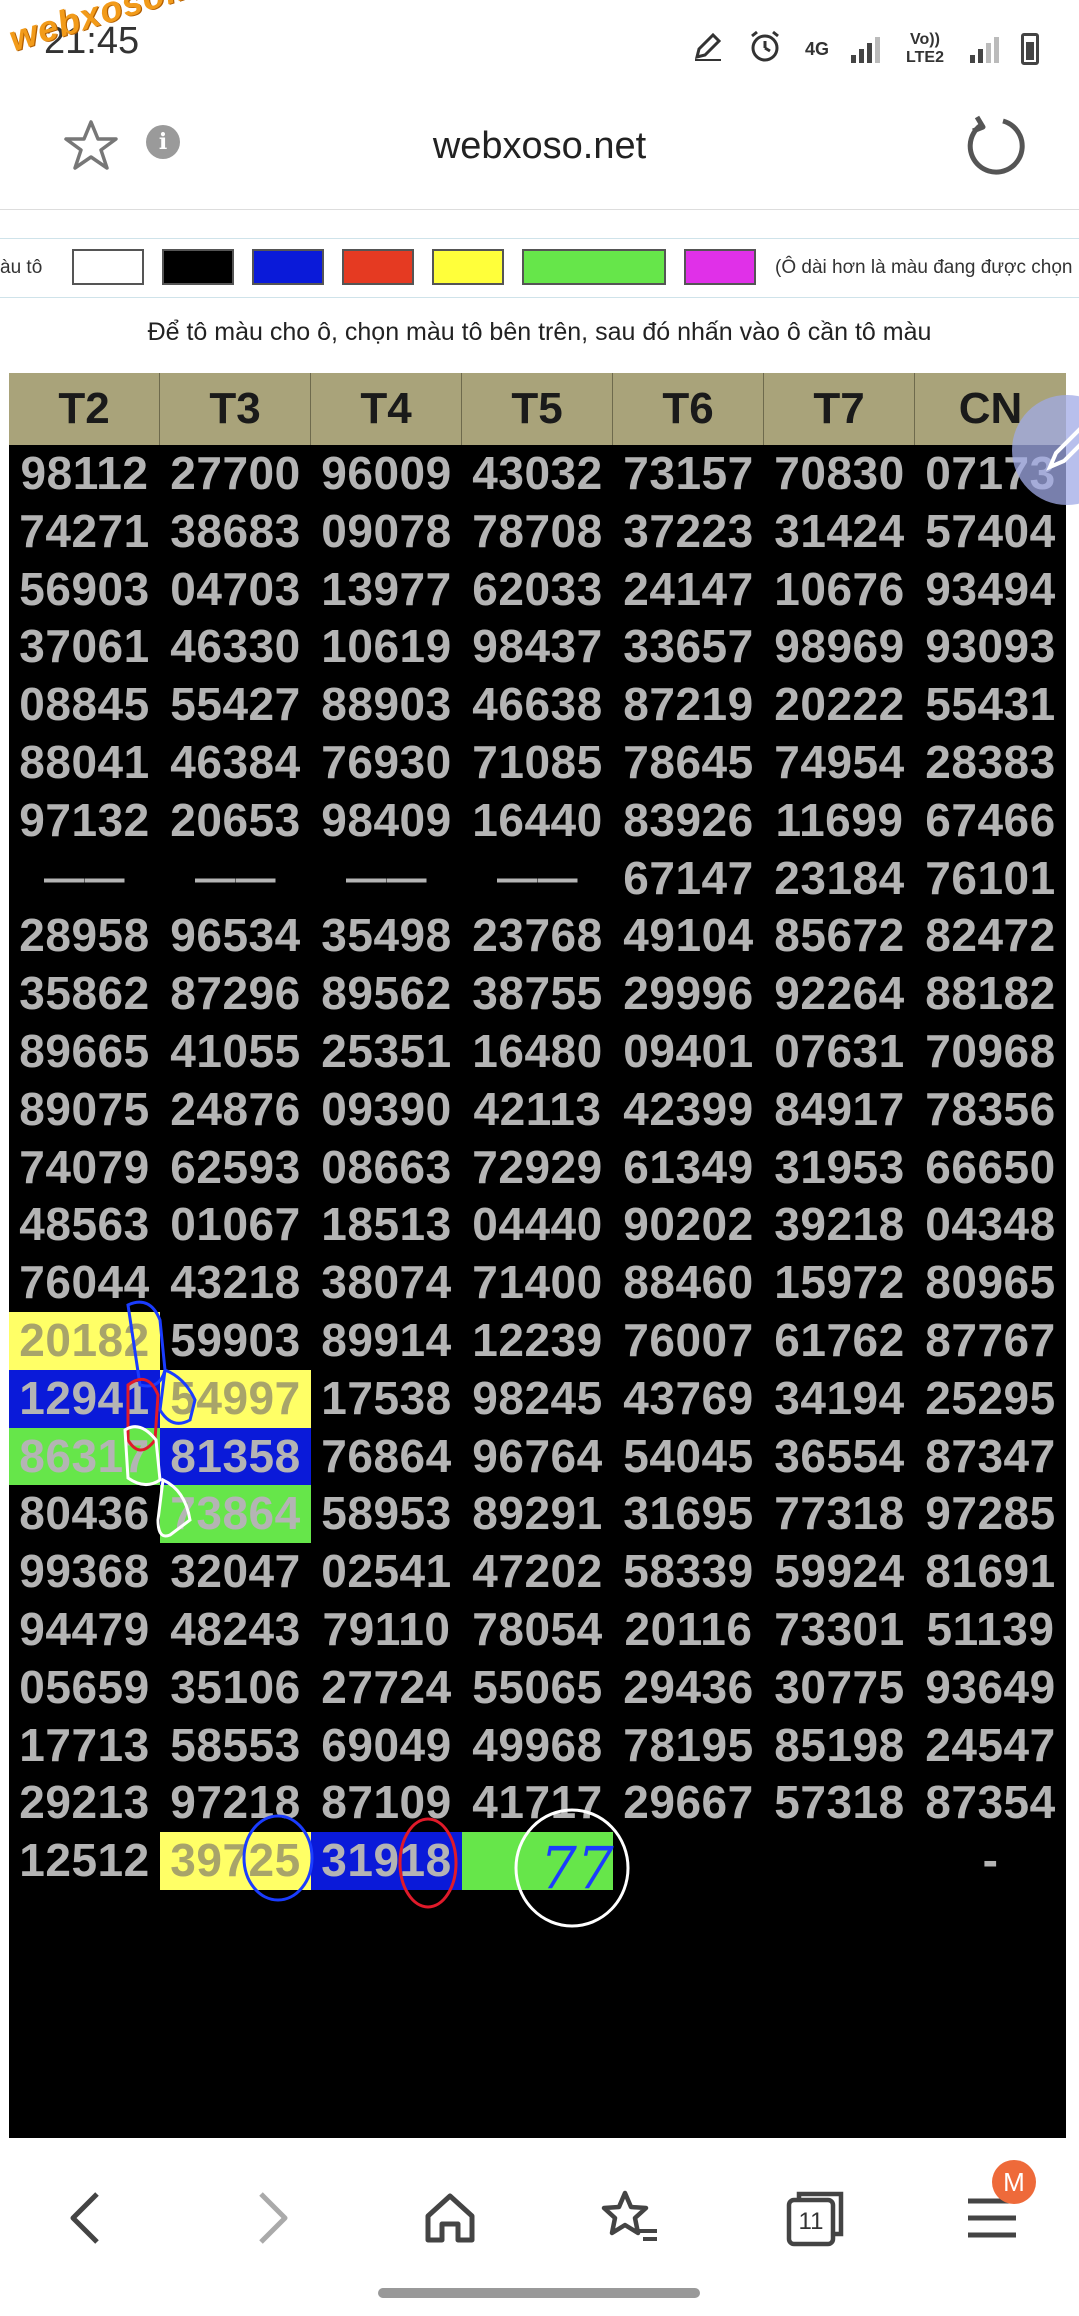  Describe the element at coordinates (84, 821) in the screenshot. I see `number-cell: 97132` at that location.